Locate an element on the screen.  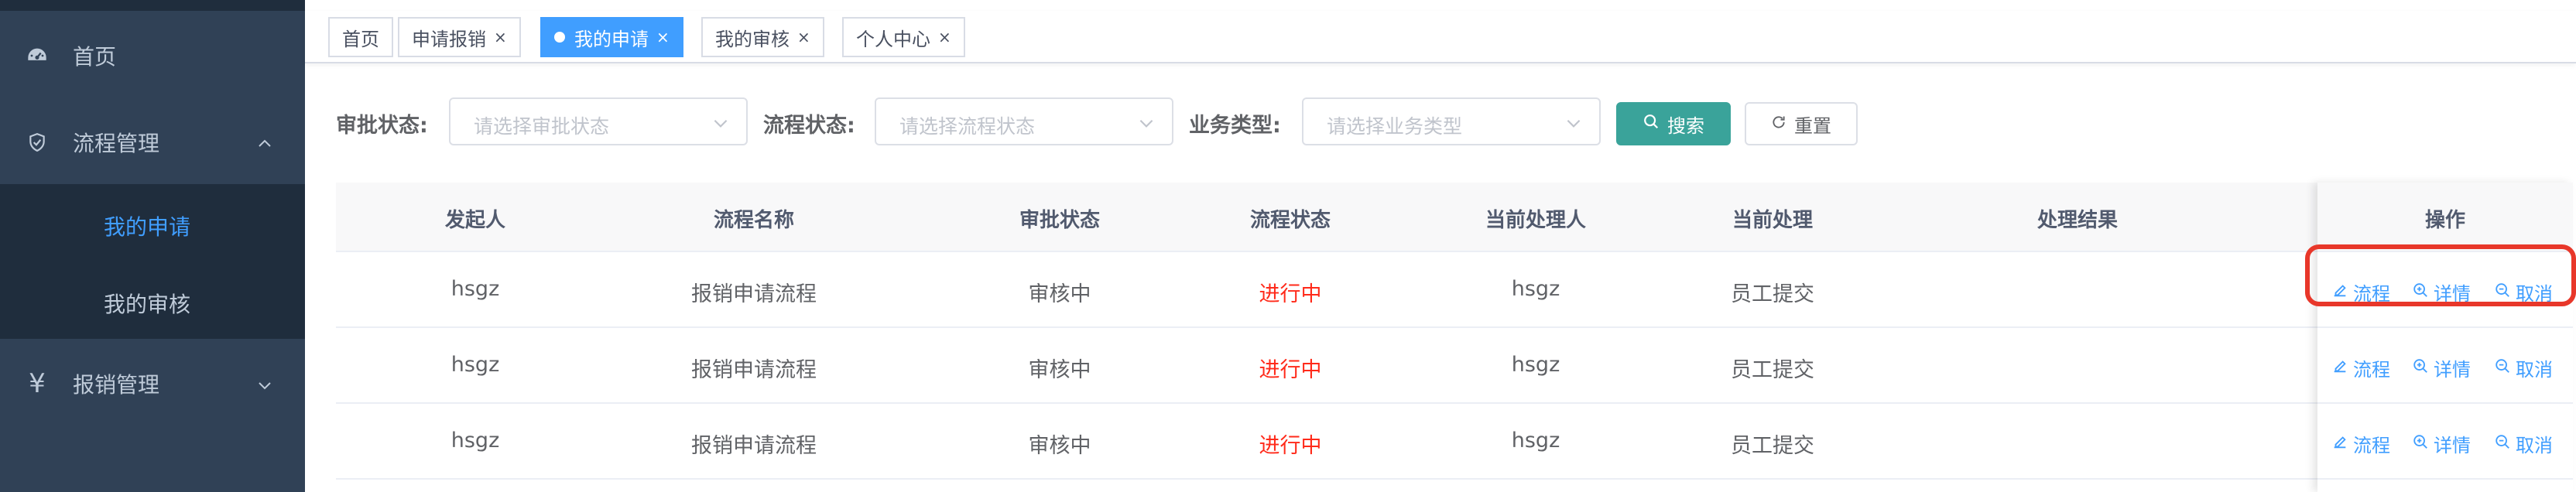
tag-label: 首页 is located at coordinates (360, 39).